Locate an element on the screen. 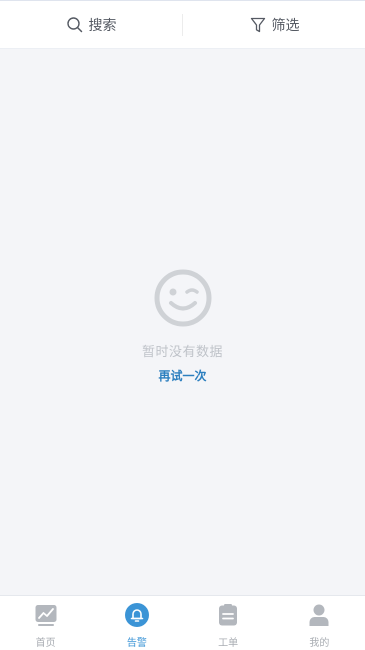 The height and width of the screenshot is (650, 365). search-button: 搜索 is located at coordinates (91, 24).